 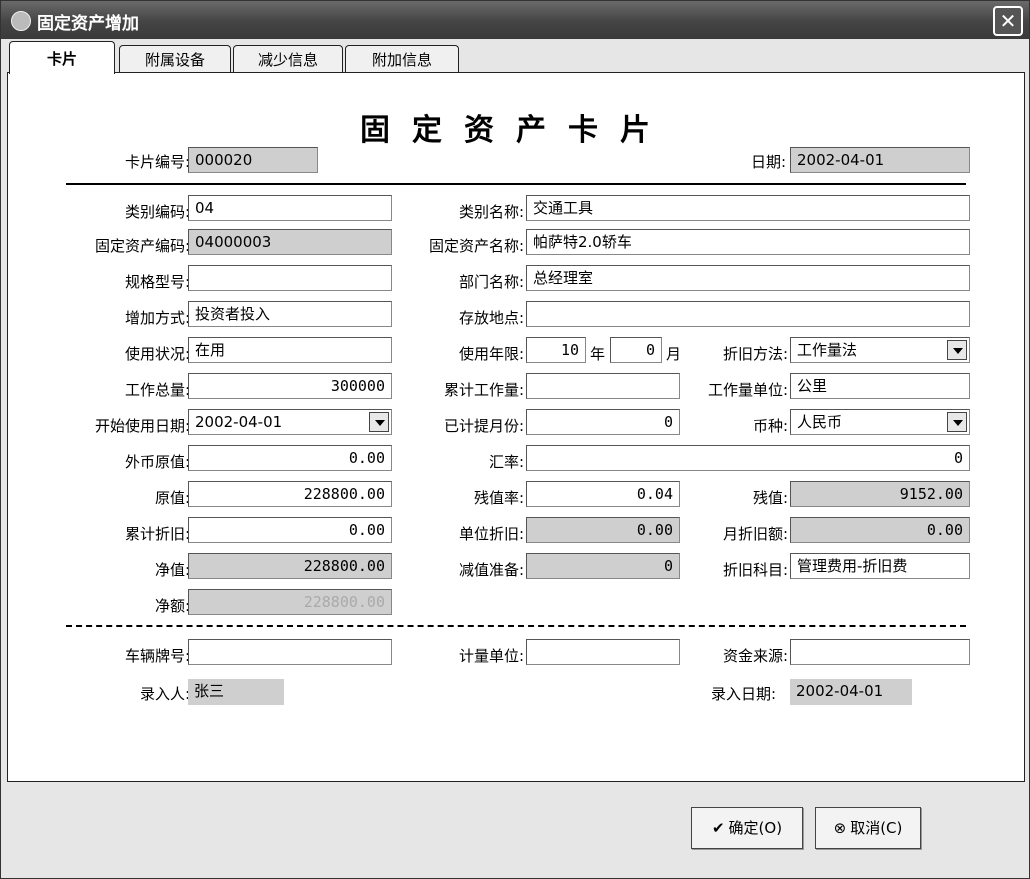 I want to click on status-label: 使用状况:, so click(x=157, y=354).